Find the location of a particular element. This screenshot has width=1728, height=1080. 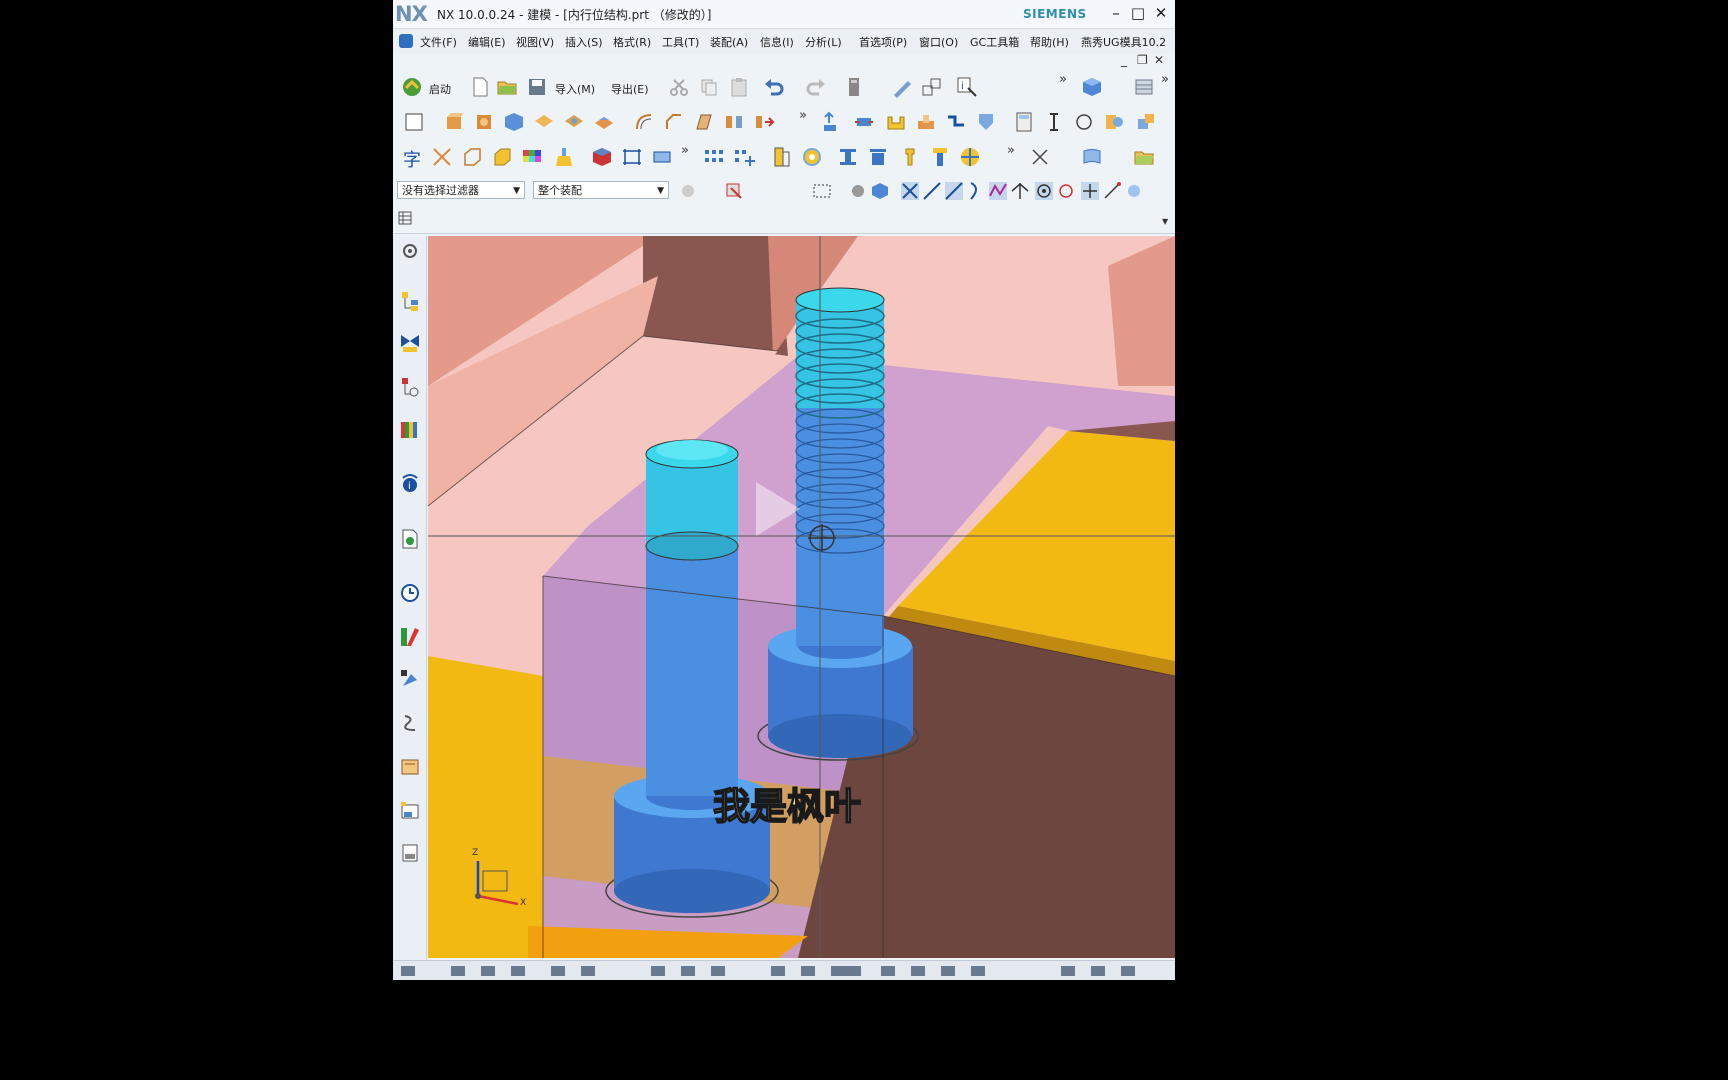

mold-base-icon is located at coordinates (602, 157).